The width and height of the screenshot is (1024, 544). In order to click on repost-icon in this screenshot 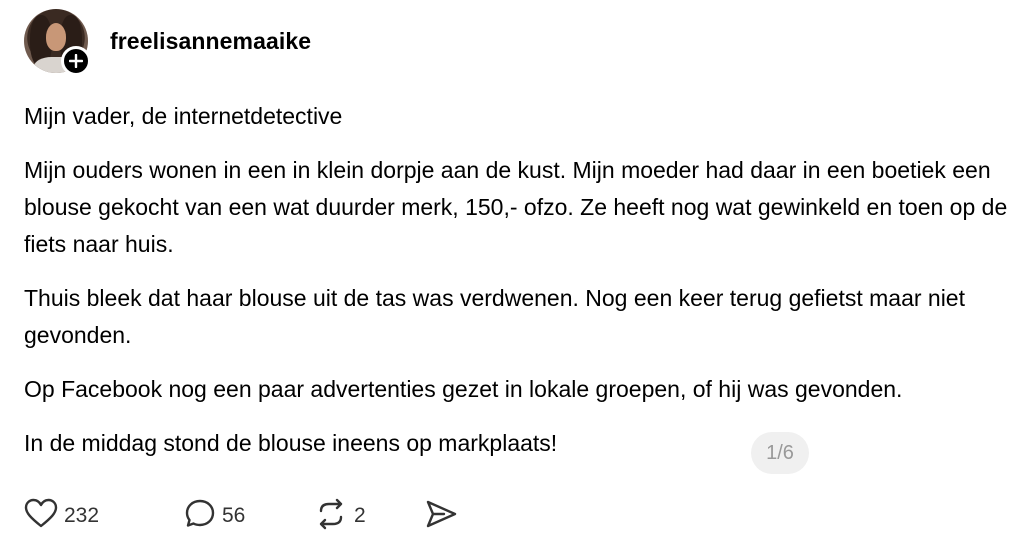, I will do `click(331, 516)`.